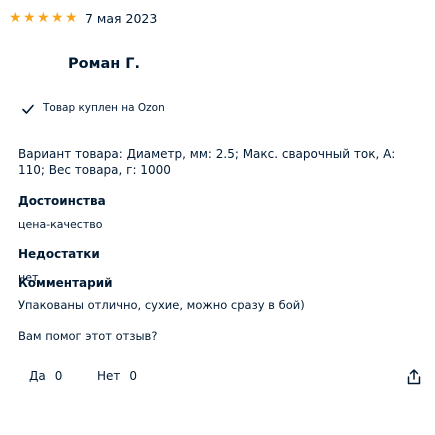 Image resolution: width=435 pixels, height=435 pixels. I want to click on vote-no-button: Нет 0, so click(117, 376).